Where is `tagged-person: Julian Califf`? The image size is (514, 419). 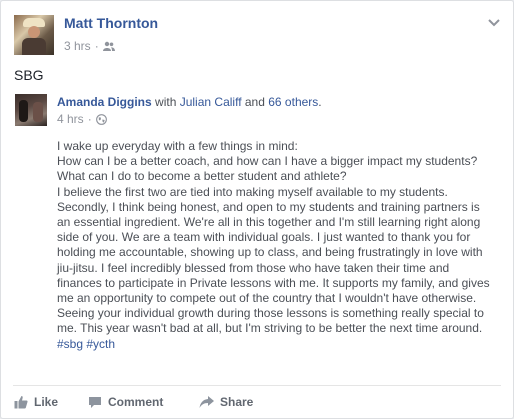
tagged-person: Julian Califf is located at coordinates (211, 102).